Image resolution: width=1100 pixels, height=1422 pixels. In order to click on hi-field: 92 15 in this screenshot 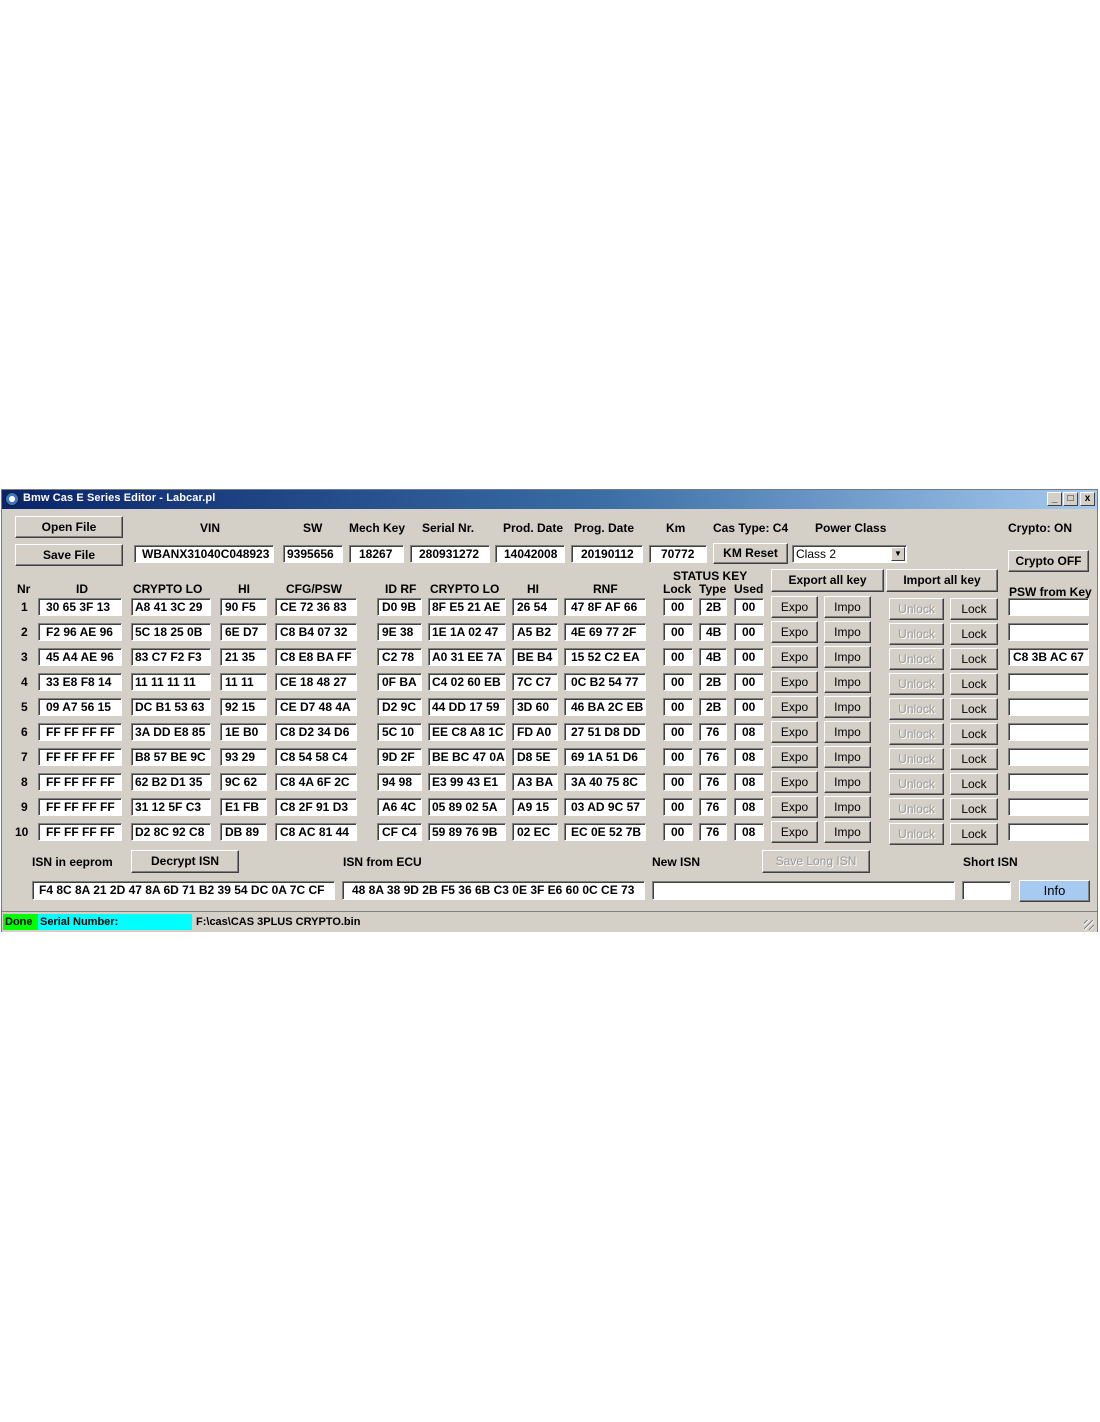, I will do `click(243, 707)`.